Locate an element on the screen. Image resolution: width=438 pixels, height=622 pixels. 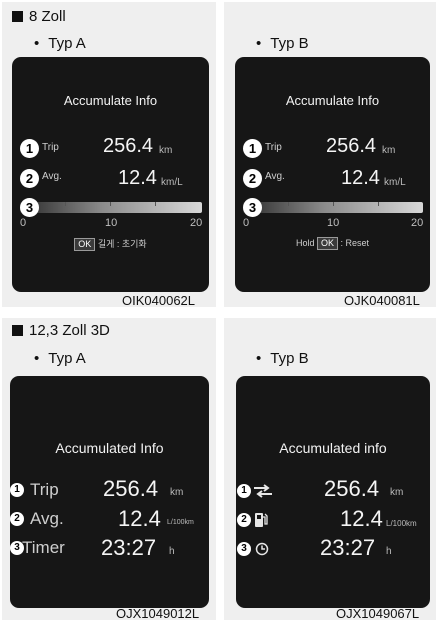
trip-arrows-icon is located at coordinates (263, 493).